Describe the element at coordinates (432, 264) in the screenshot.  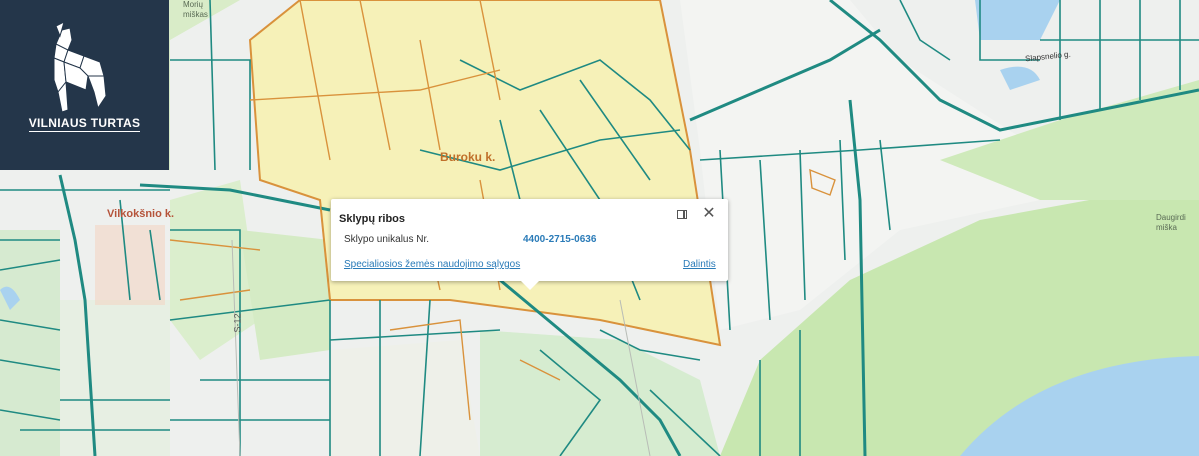
I see `special-conditions-link: Specialiosios žemės naudojimo sąlygos` at that location.